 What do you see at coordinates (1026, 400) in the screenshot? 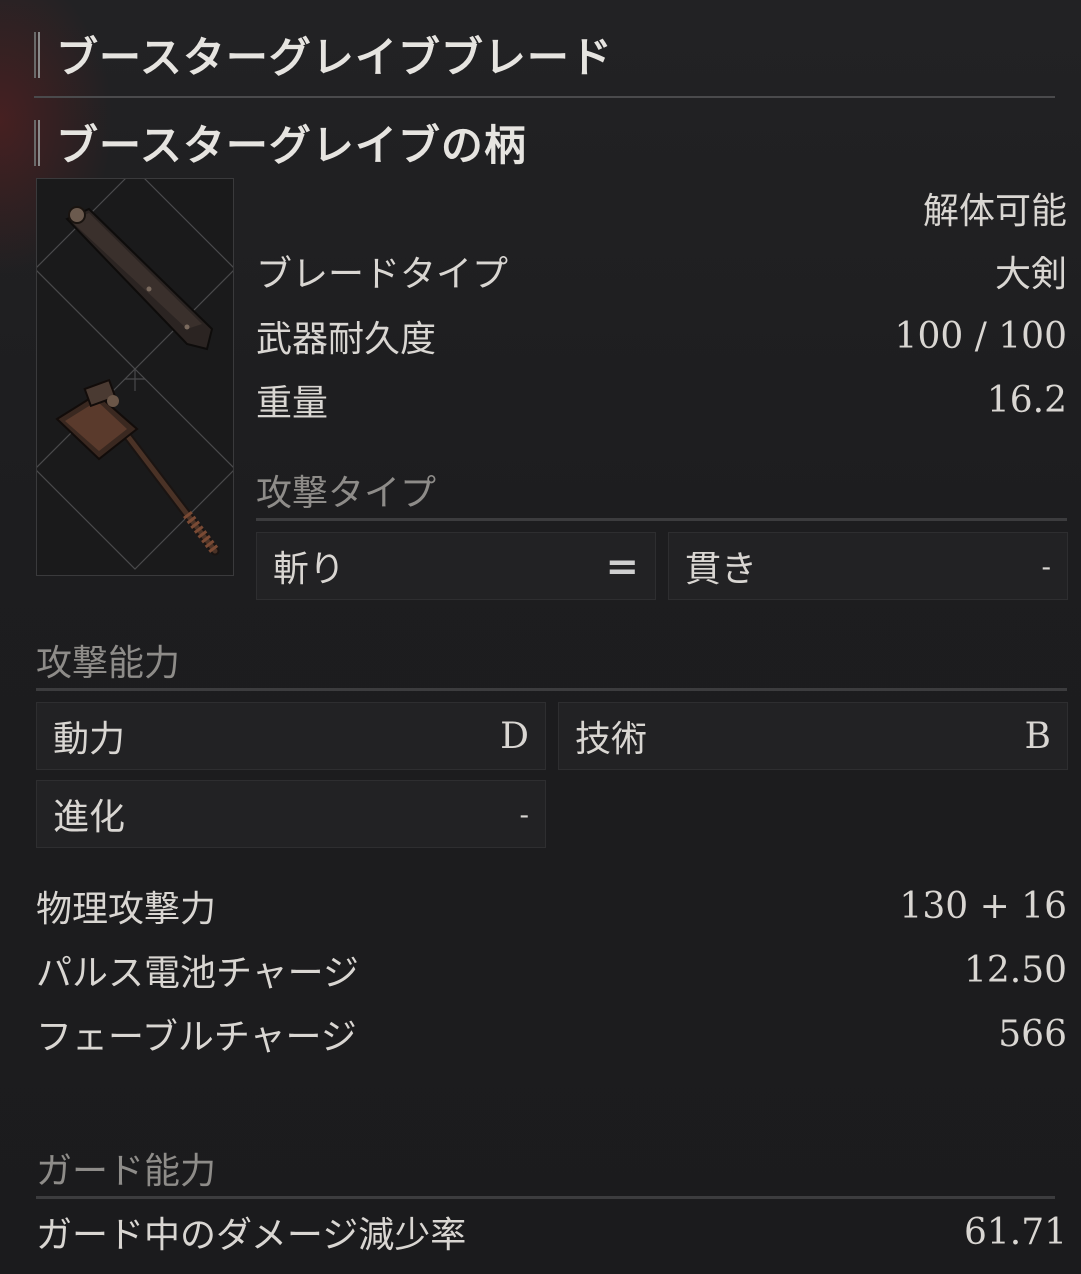
I see `info-value: 16.2` at bounding box center [1026, 400].